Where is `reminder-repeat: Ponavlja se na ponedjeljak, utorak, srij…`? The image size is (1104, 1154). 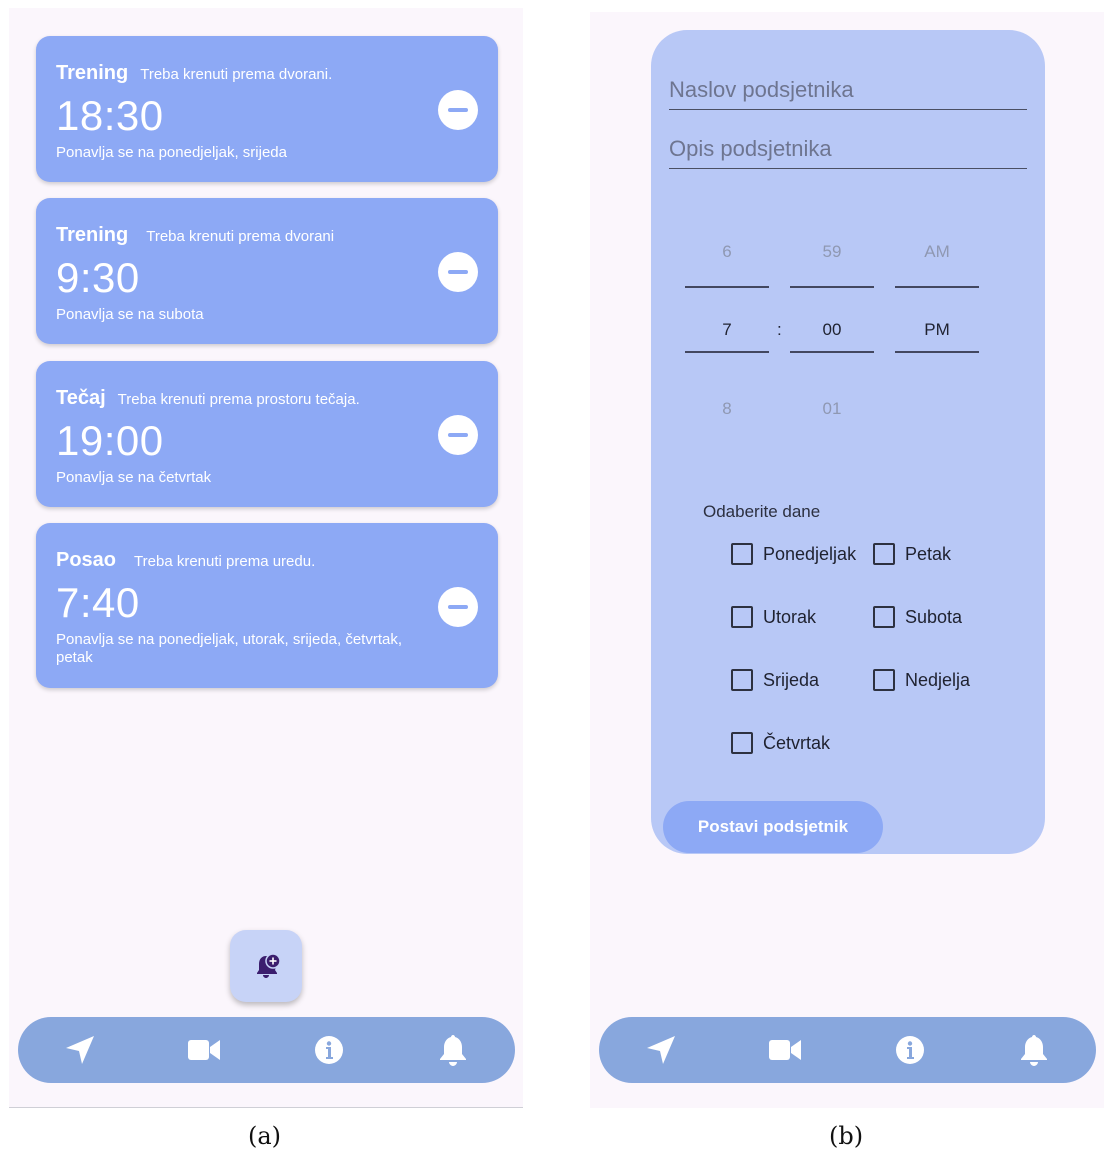 reminder-repeat: Ponavlja se na ponedjeljak, utorak, srij… is located at coordinates (229, 648).